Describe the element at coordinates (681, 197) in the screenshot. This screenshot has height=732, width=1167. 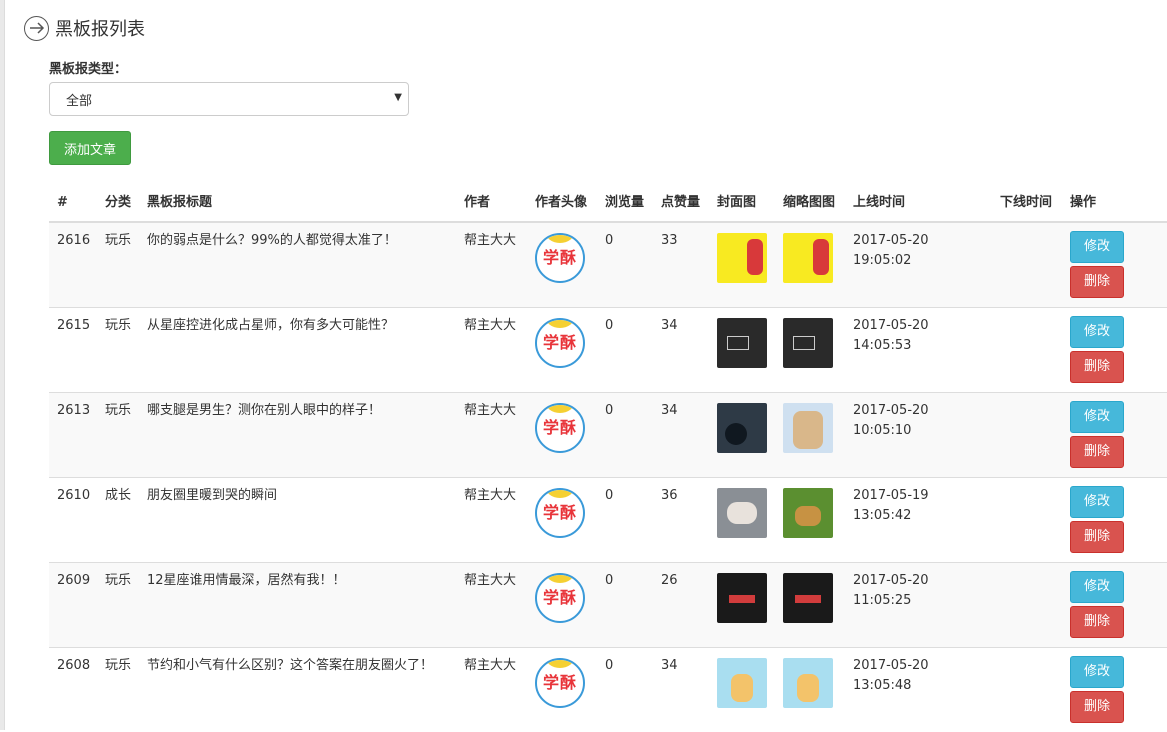
I see `col-header-likes: 点赞量` at that location.